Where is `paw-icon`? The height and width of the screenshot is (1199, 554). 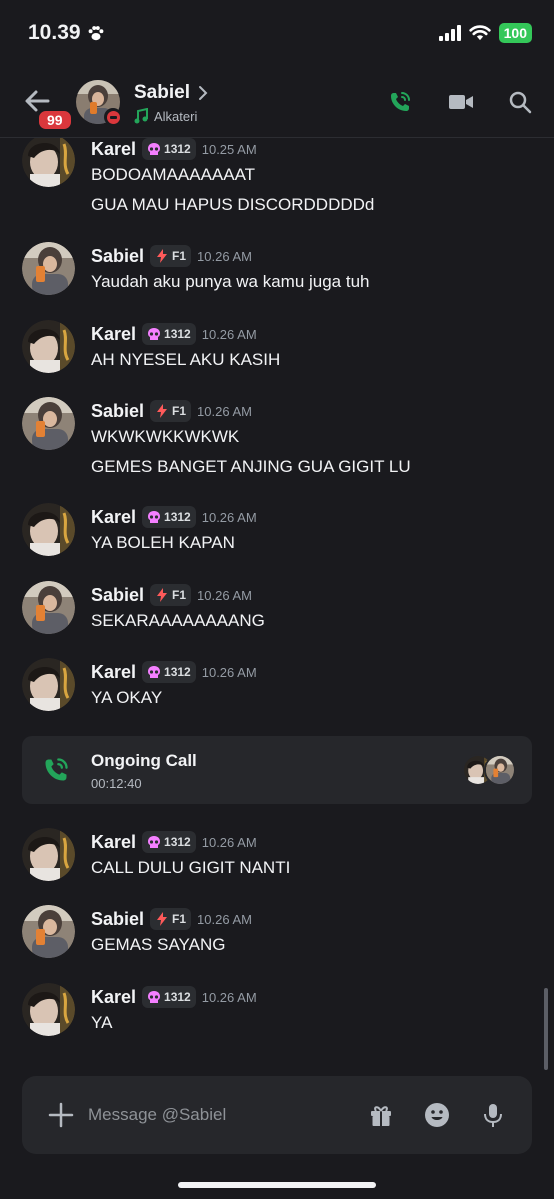 paw-icon is located at coordinates (95, 33).